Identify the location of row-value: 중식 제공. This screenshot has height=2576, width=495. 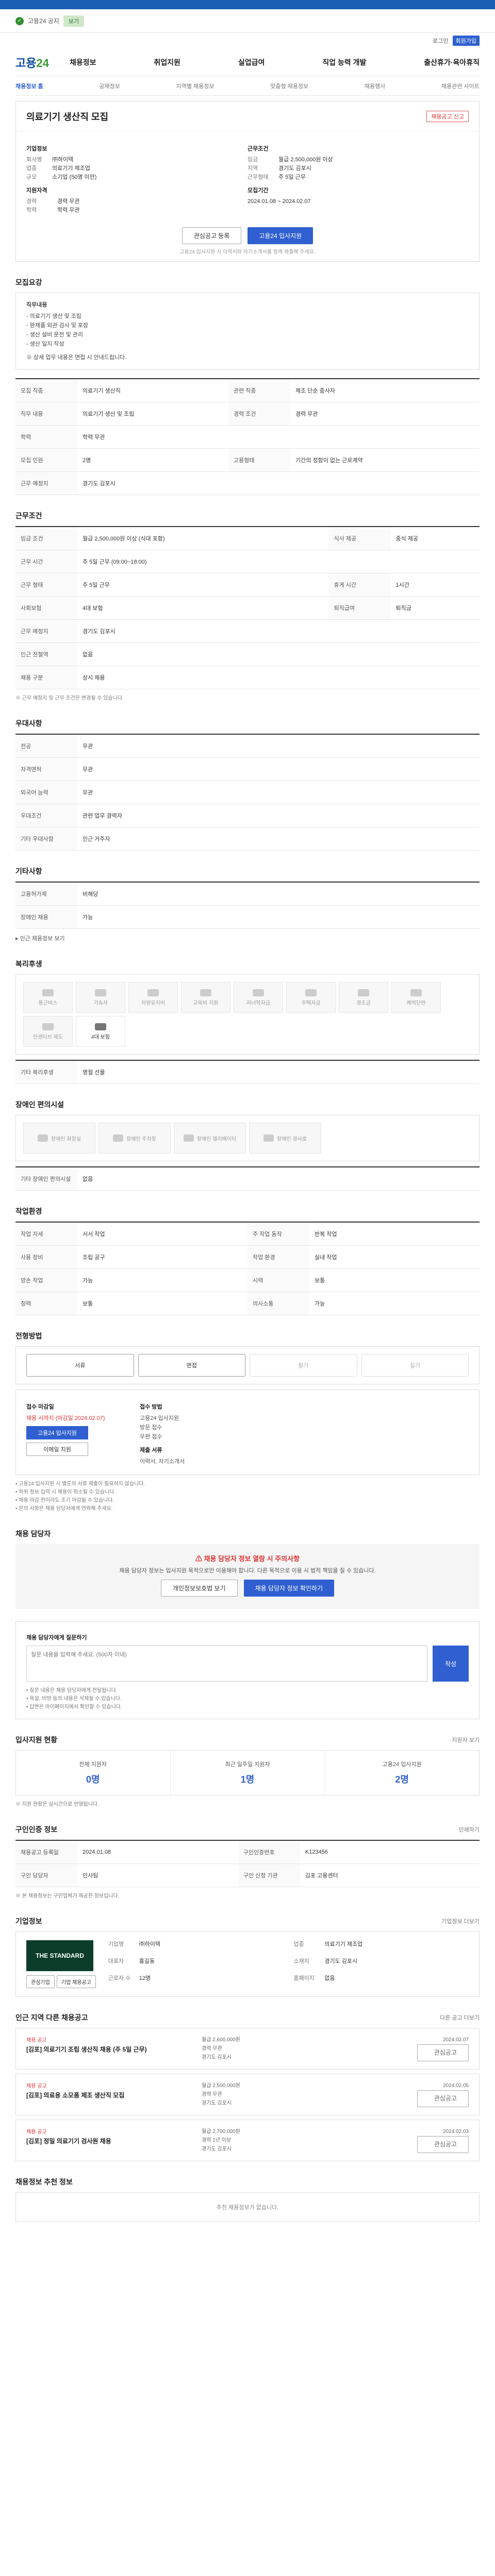
(435, 538).